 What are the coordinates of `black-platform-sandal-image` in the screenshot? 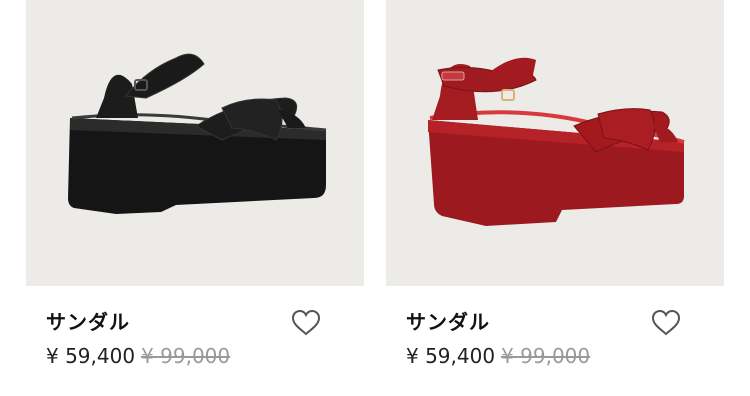 It's located at (197, 133).